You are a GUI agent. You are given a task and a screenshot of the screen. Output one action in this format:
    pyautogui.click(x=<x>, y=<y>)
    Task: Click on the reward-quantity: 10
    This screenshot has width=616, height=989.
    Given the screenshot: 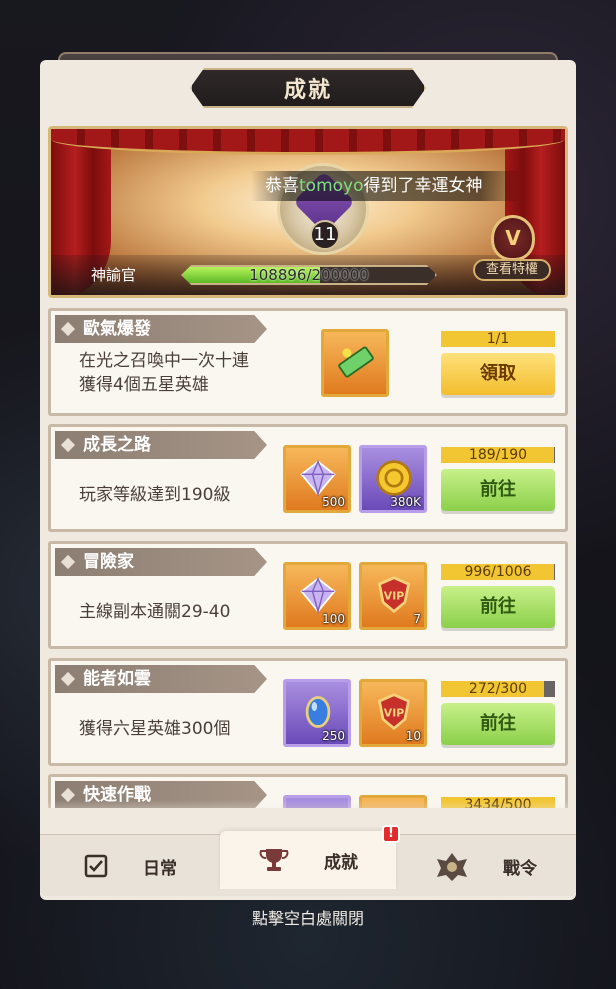 What is the action you would take?
    pyautogui.click(x=413, y=736)
    